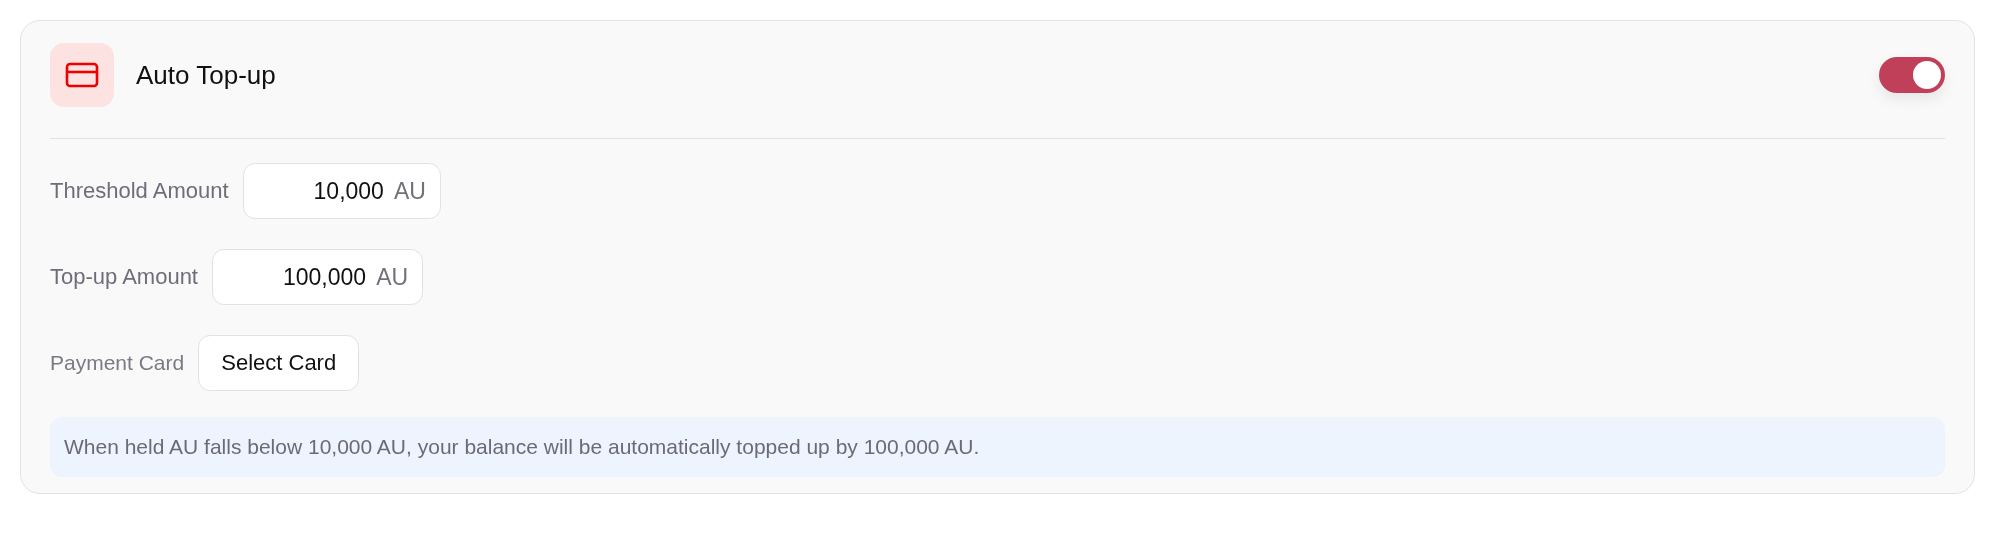 The width and height of the screenshot is (1992, 542). I want to click on amount-field: 100,000 AU, so click(318, 277).